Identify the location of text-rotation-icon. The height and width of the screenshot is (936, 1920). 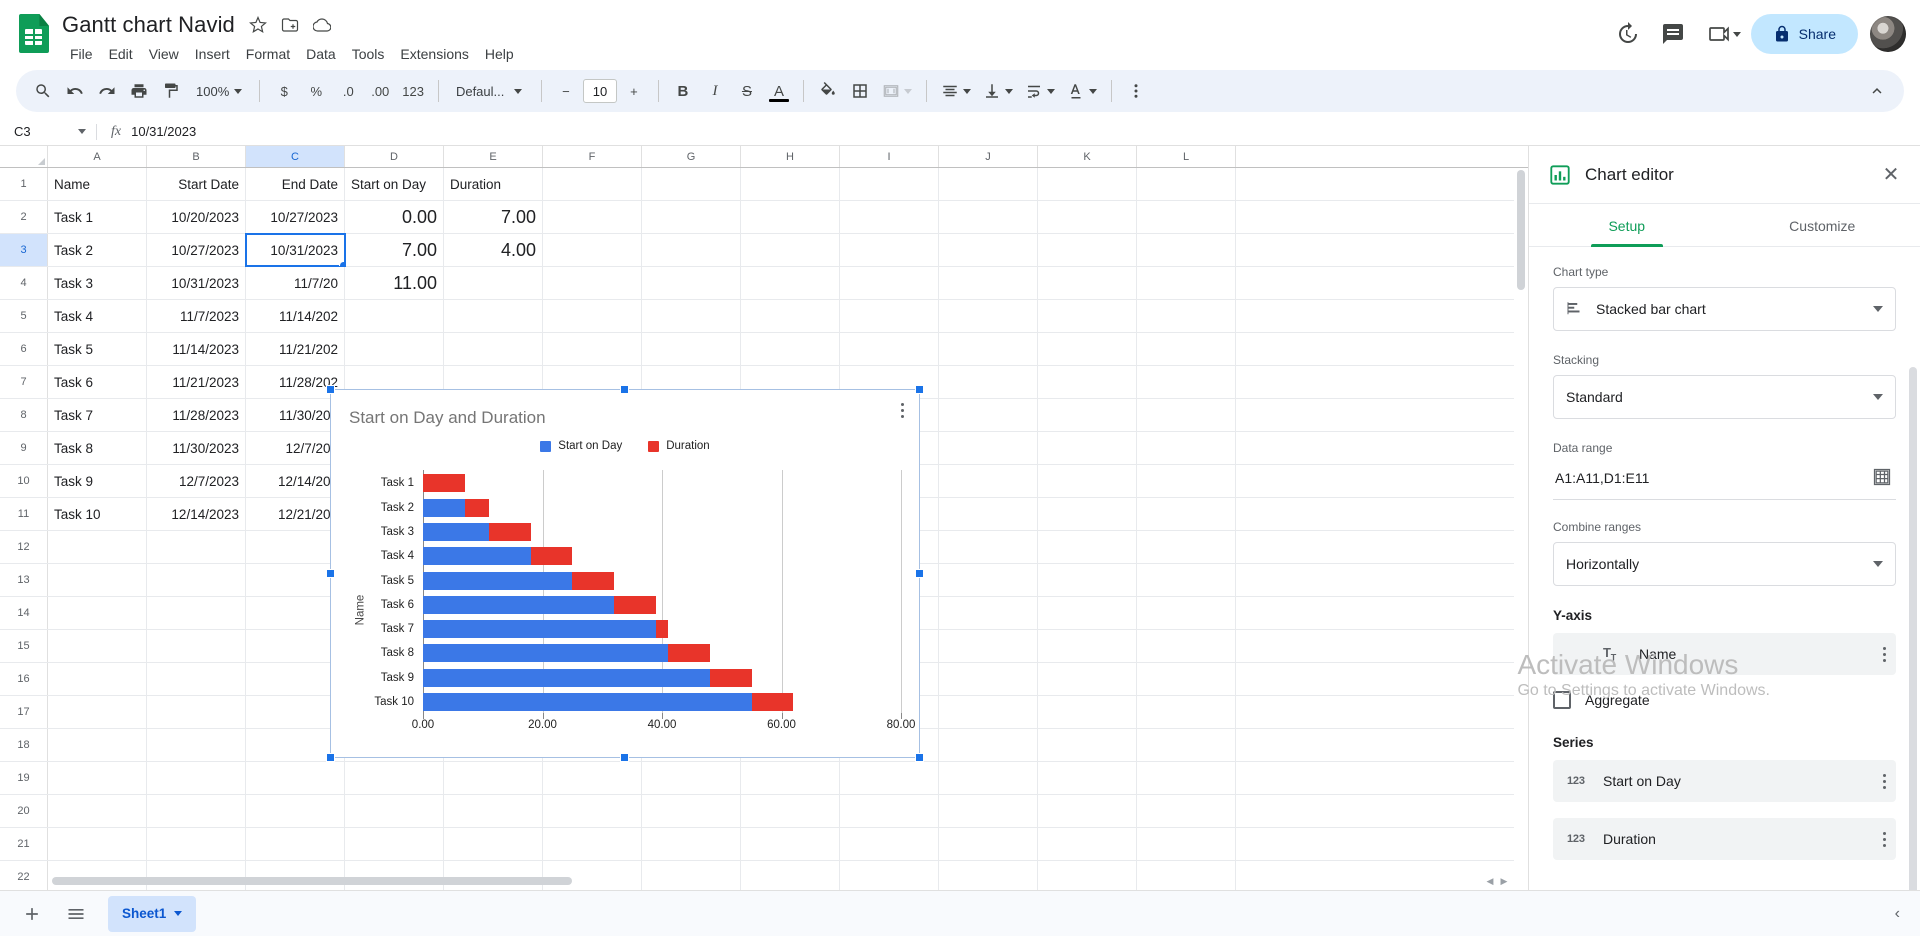
(1082, 91).